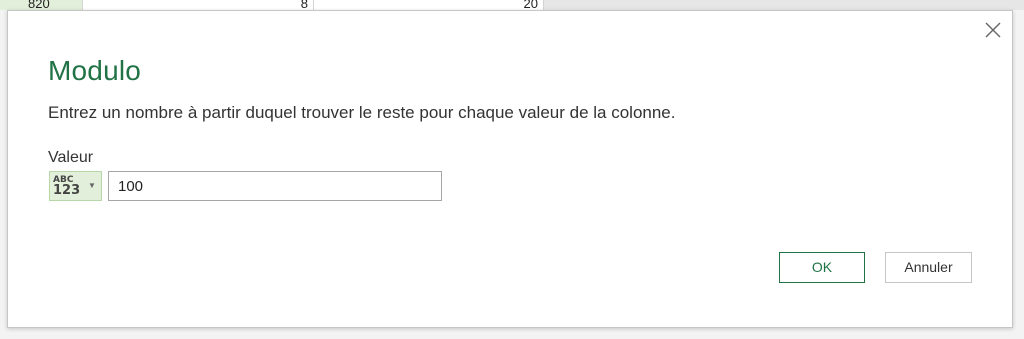 Image resolution: width=1024 pixels, height=339 pixels. Describe the element at coordinates (92, 185) in the screenshot. I see `chevron-down-icon: ▼` at that location.